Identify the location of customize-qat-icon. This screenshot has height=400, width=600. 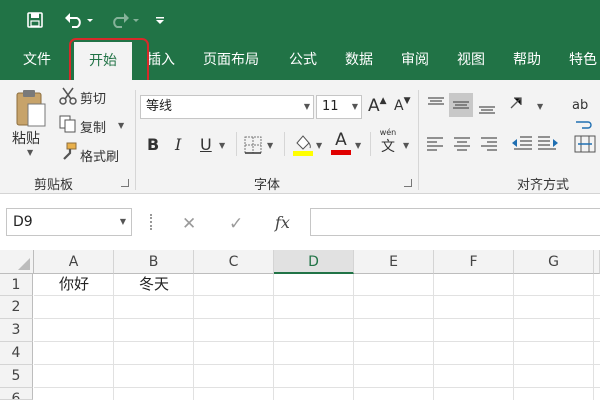
(160, 20).